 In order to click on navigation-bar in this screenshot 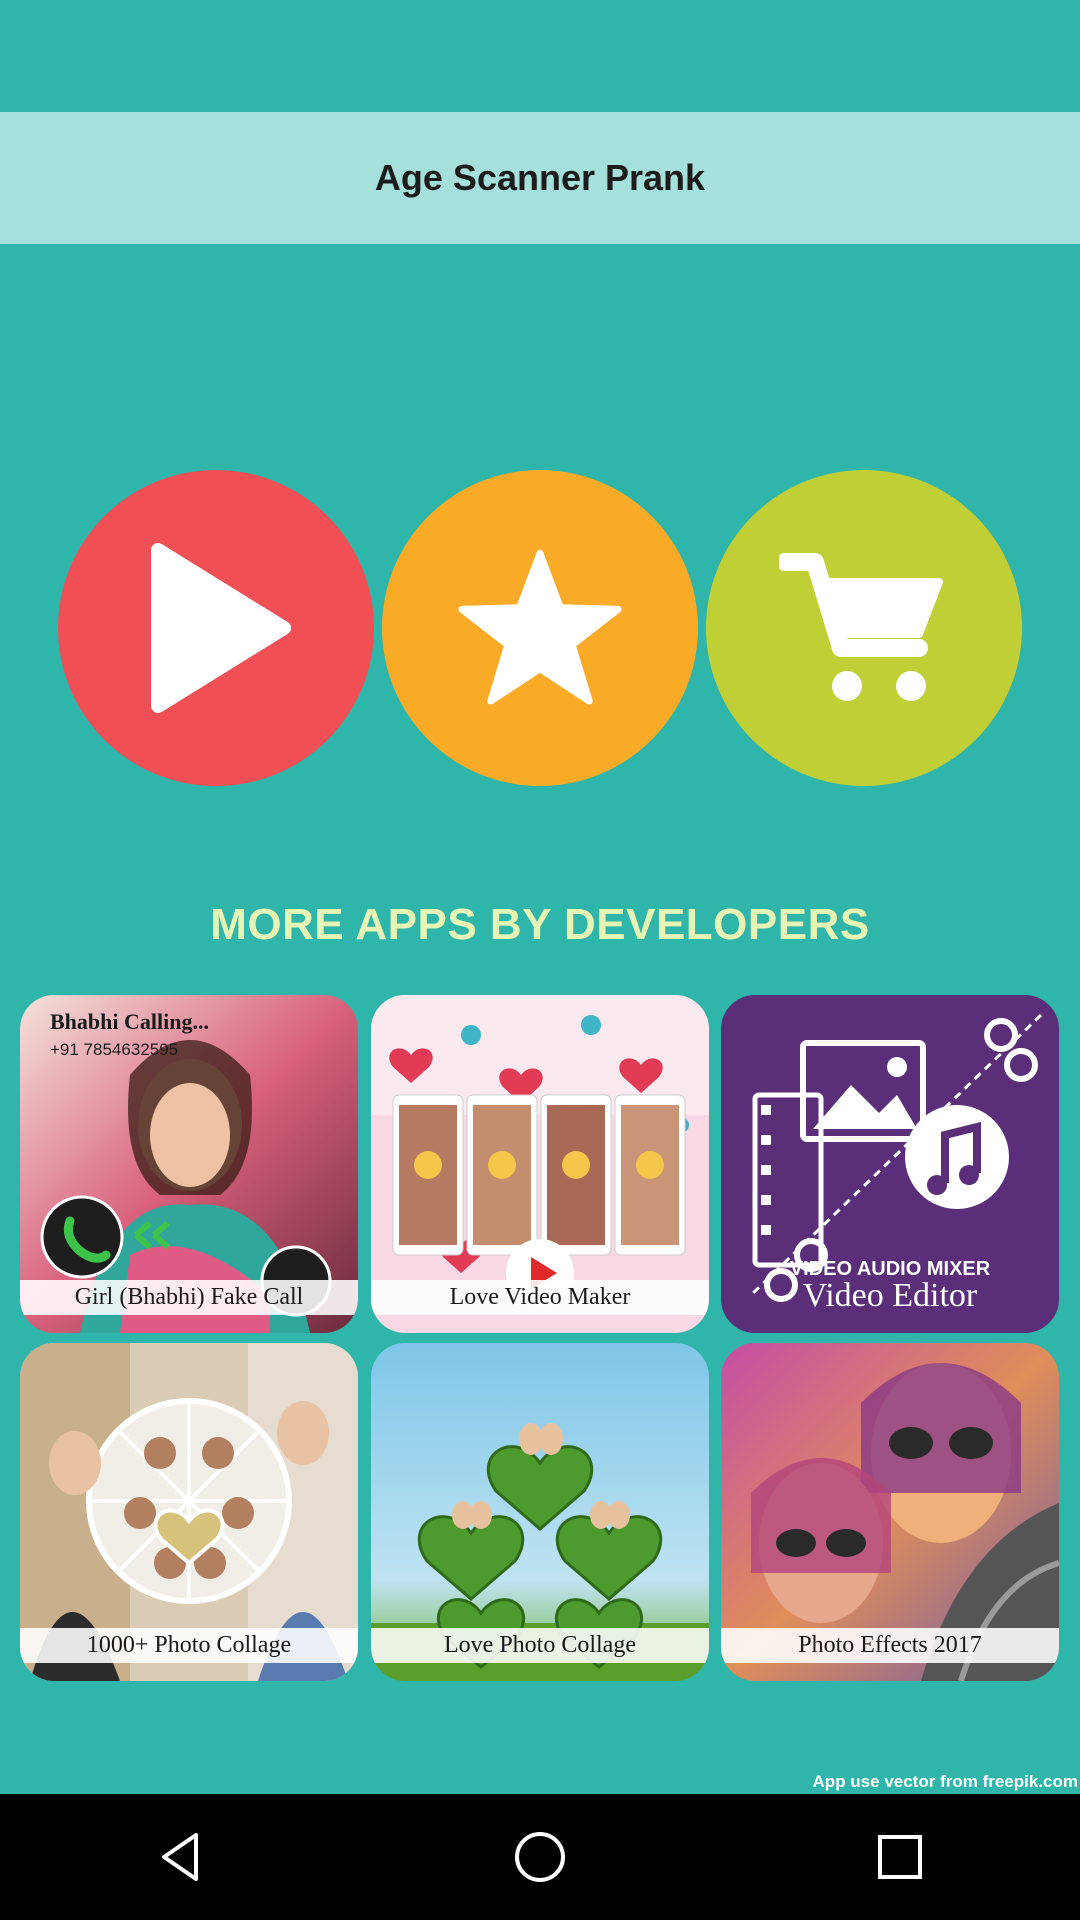, I will do `click(540, 1857)`.